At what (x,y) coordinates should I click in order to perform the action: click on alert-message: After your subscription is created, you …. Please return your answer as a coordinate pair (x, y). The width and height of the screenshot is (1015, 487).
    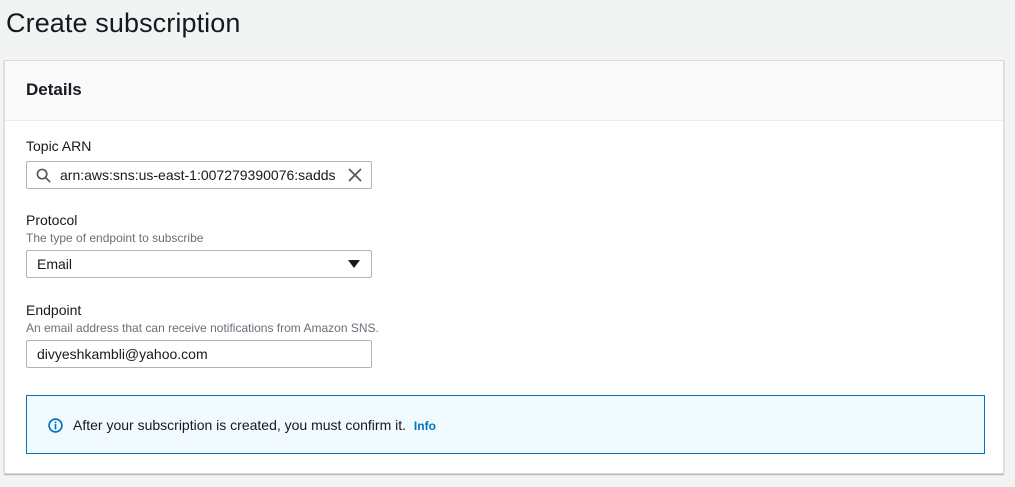
    Looking at the image, I should click on (240, 425).